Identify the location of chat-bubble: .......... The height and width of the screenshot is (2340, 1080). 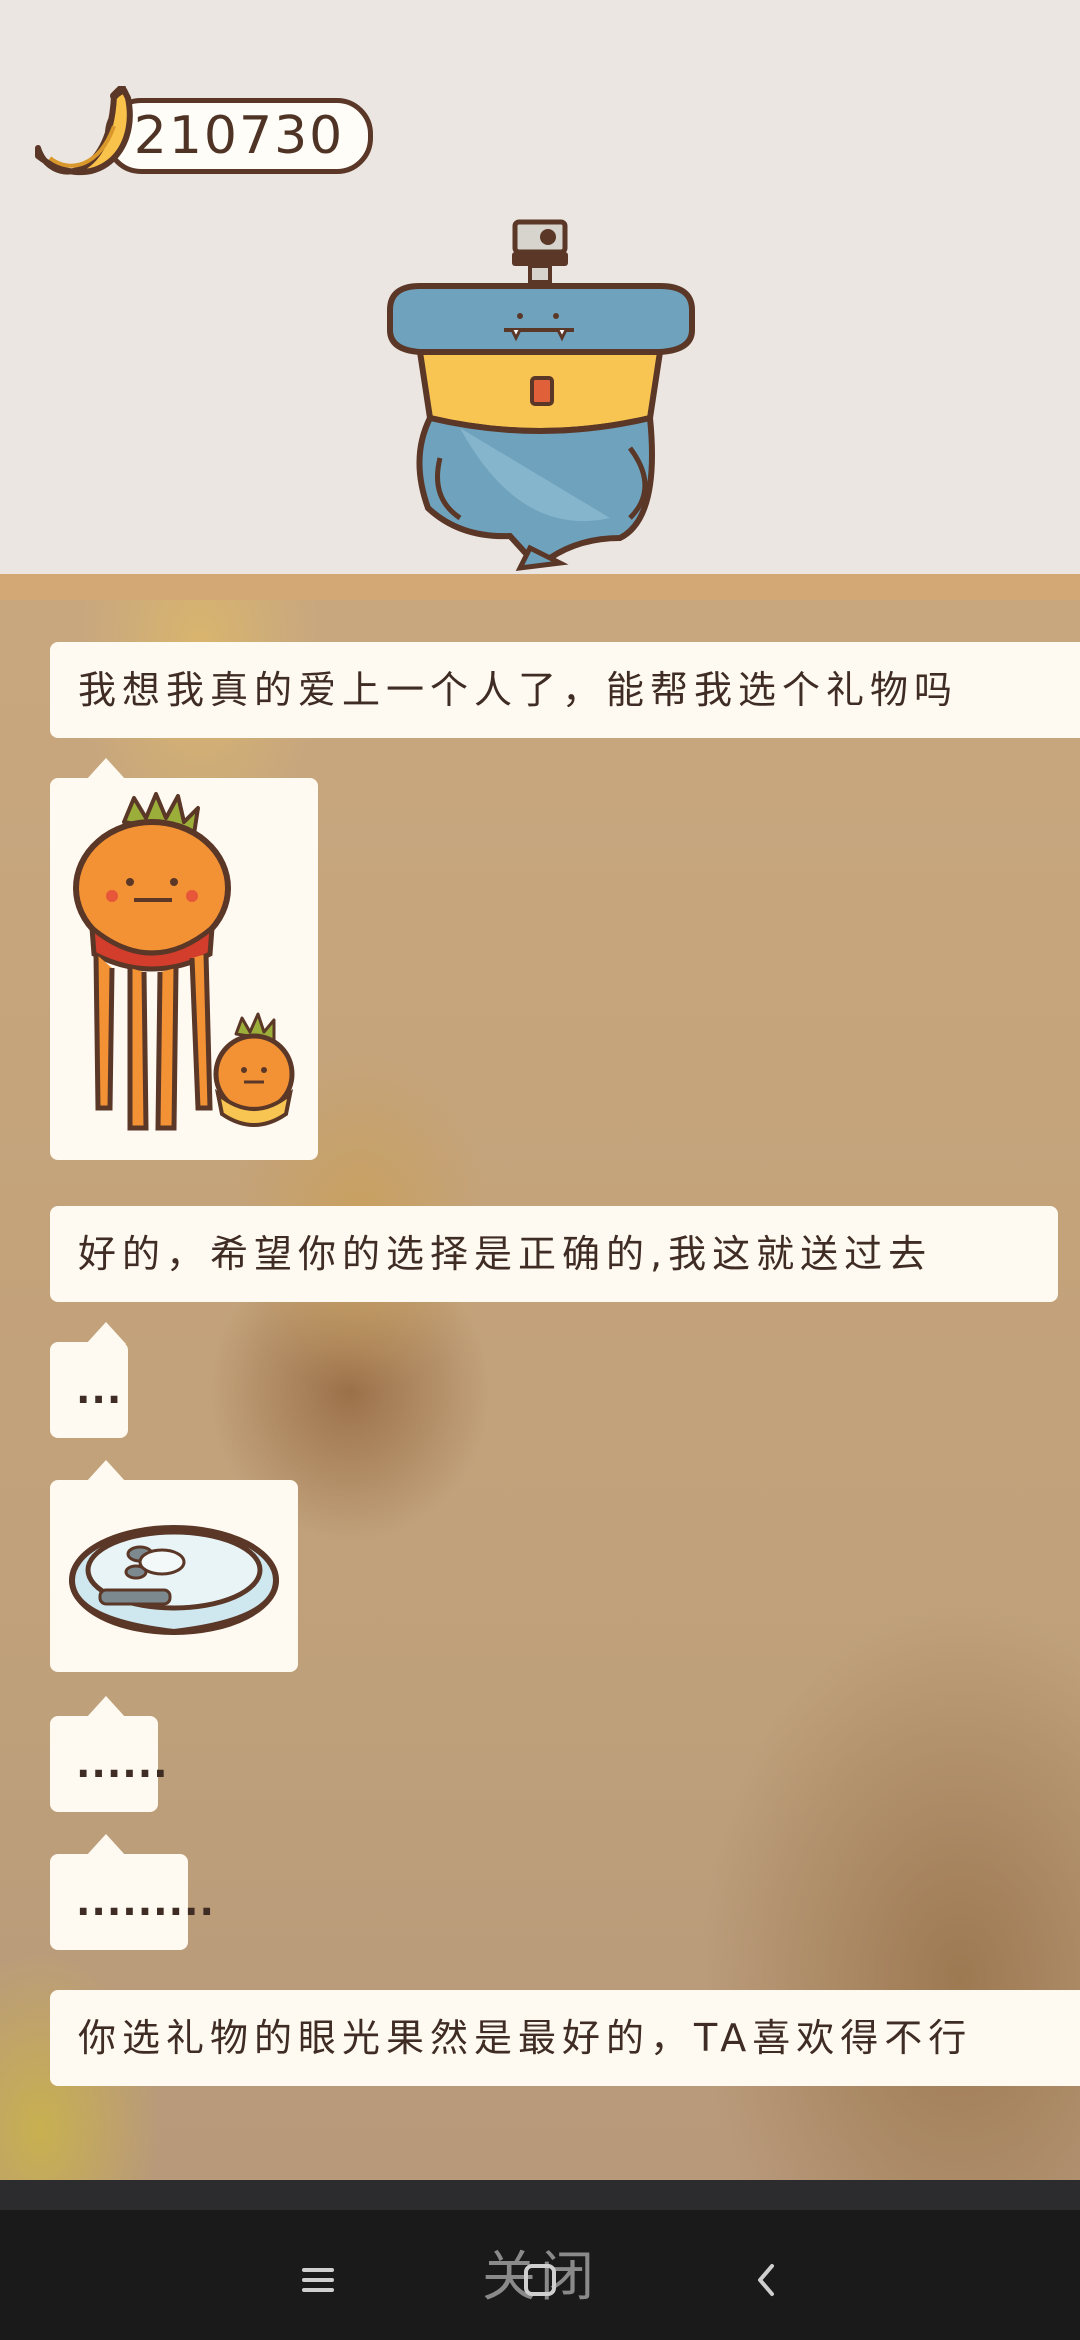
(132, 1892).